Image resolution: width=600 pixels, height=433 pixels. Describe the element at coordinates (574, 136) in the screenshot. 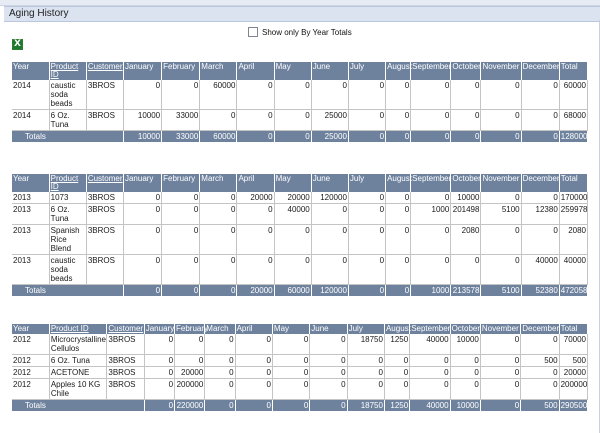

I see `total-total: 128000` at that location.